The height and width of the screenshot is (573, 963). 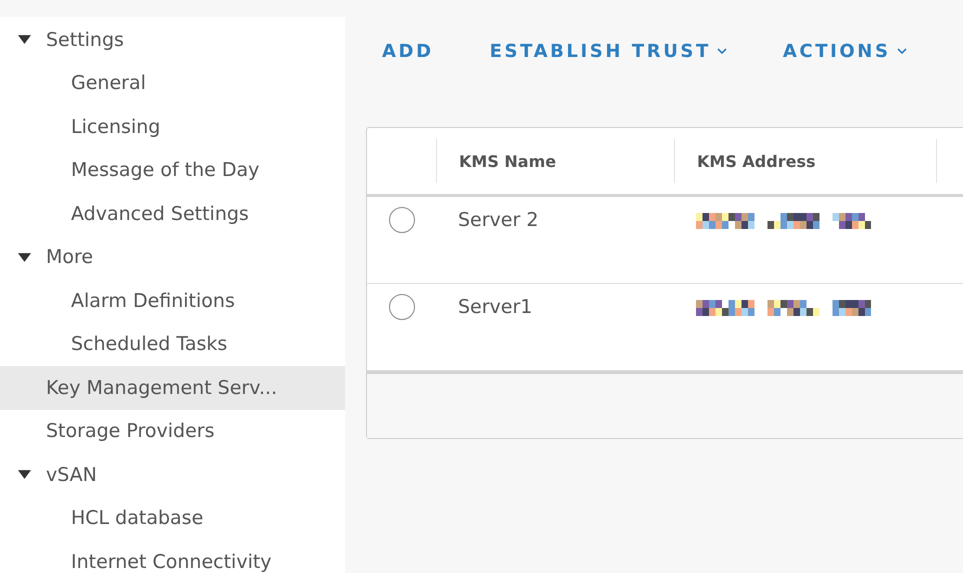 What do you see at coordinates (498, 220) in the screenshot?
I see `table-cell: Server 2` at bounding box center [498, 220].